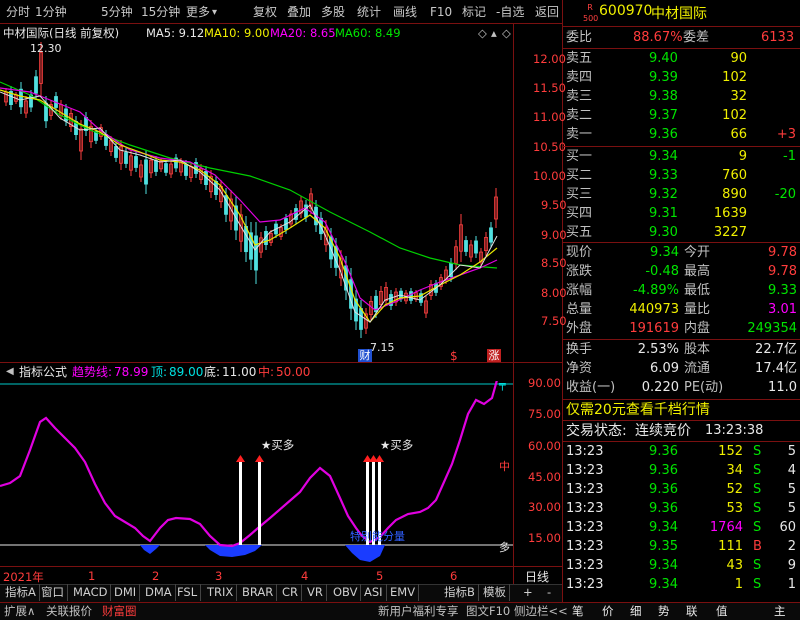  What do you see at coordinates (460, 592) in the screenshot?
I see `tab-indicator-b: 指标B` at bounding box center [460, 592].